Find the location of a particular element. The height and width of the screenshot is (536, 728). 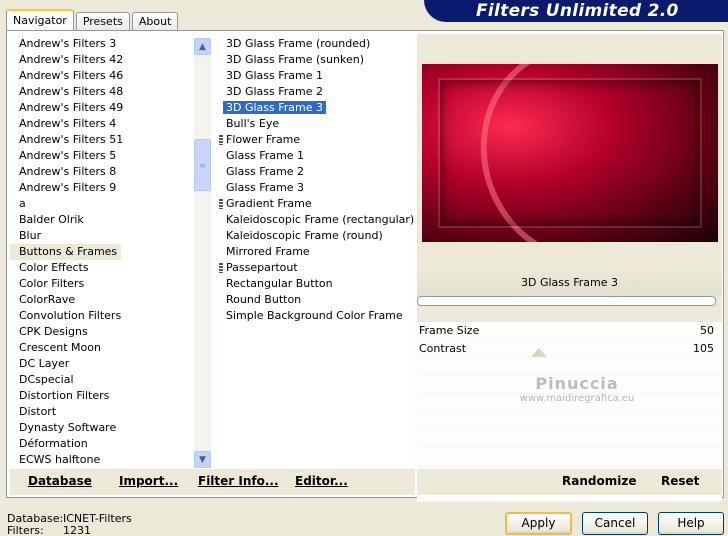

category-item: Distort is located at coordinates (102, 412).